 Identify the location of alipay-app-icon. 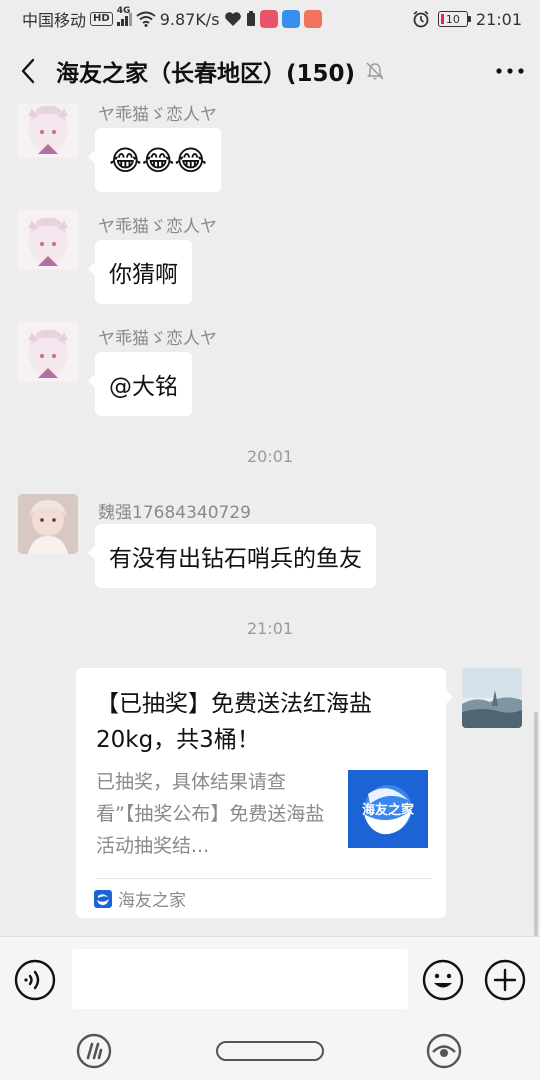
(290, 19).